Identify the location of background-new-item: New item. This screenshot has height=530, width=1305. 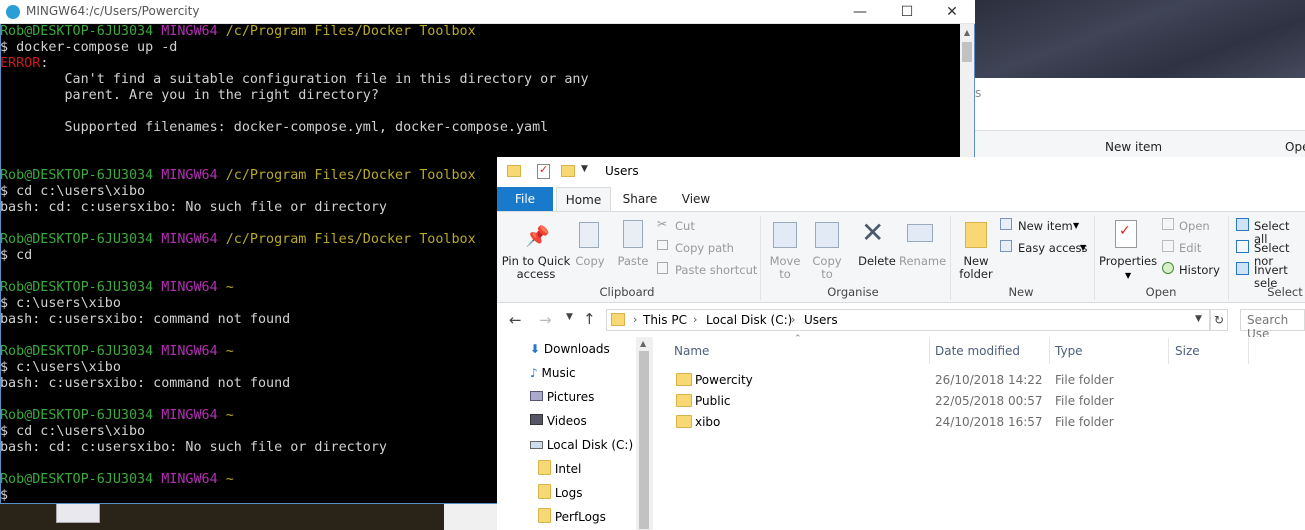
(1133, 147).